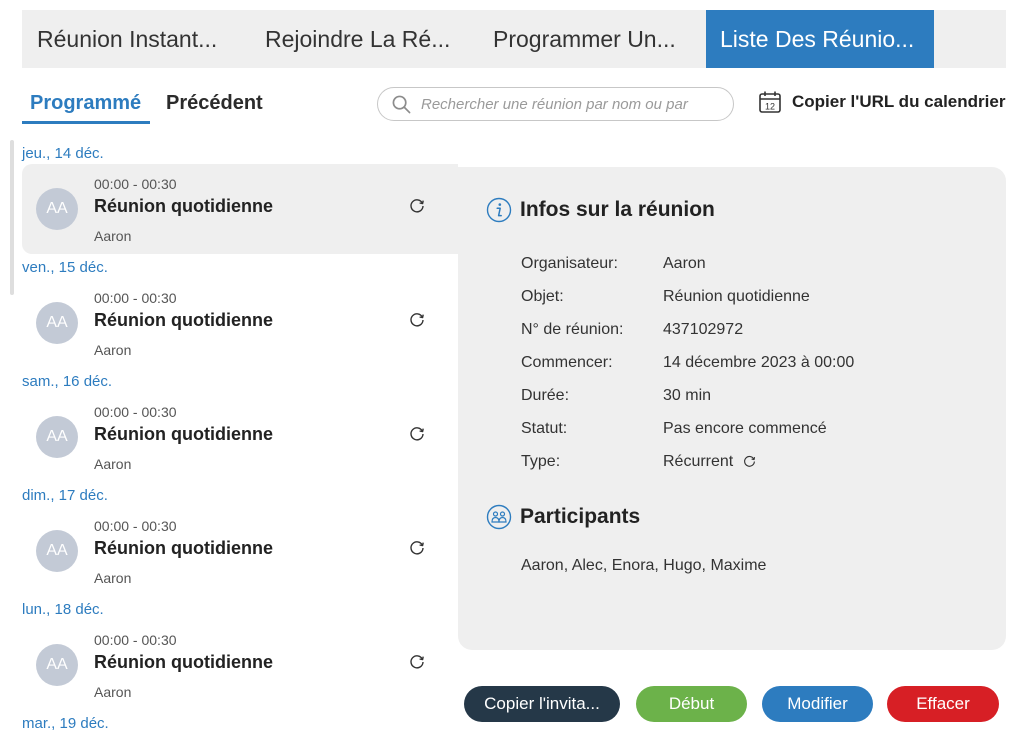 The image size is (1024, 740). Describe the element at coordinates (545, 395) in the screenshot. I see `info-label: Durée:` at that location.